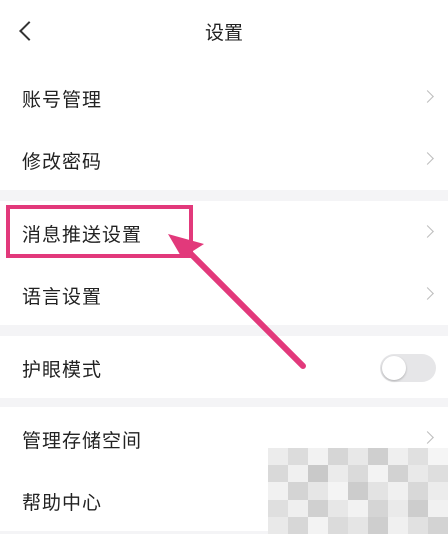  Describe the element at coordinates (62, 370) in the screenshot. I see `settings-item-label: 护眼模式` at that location.